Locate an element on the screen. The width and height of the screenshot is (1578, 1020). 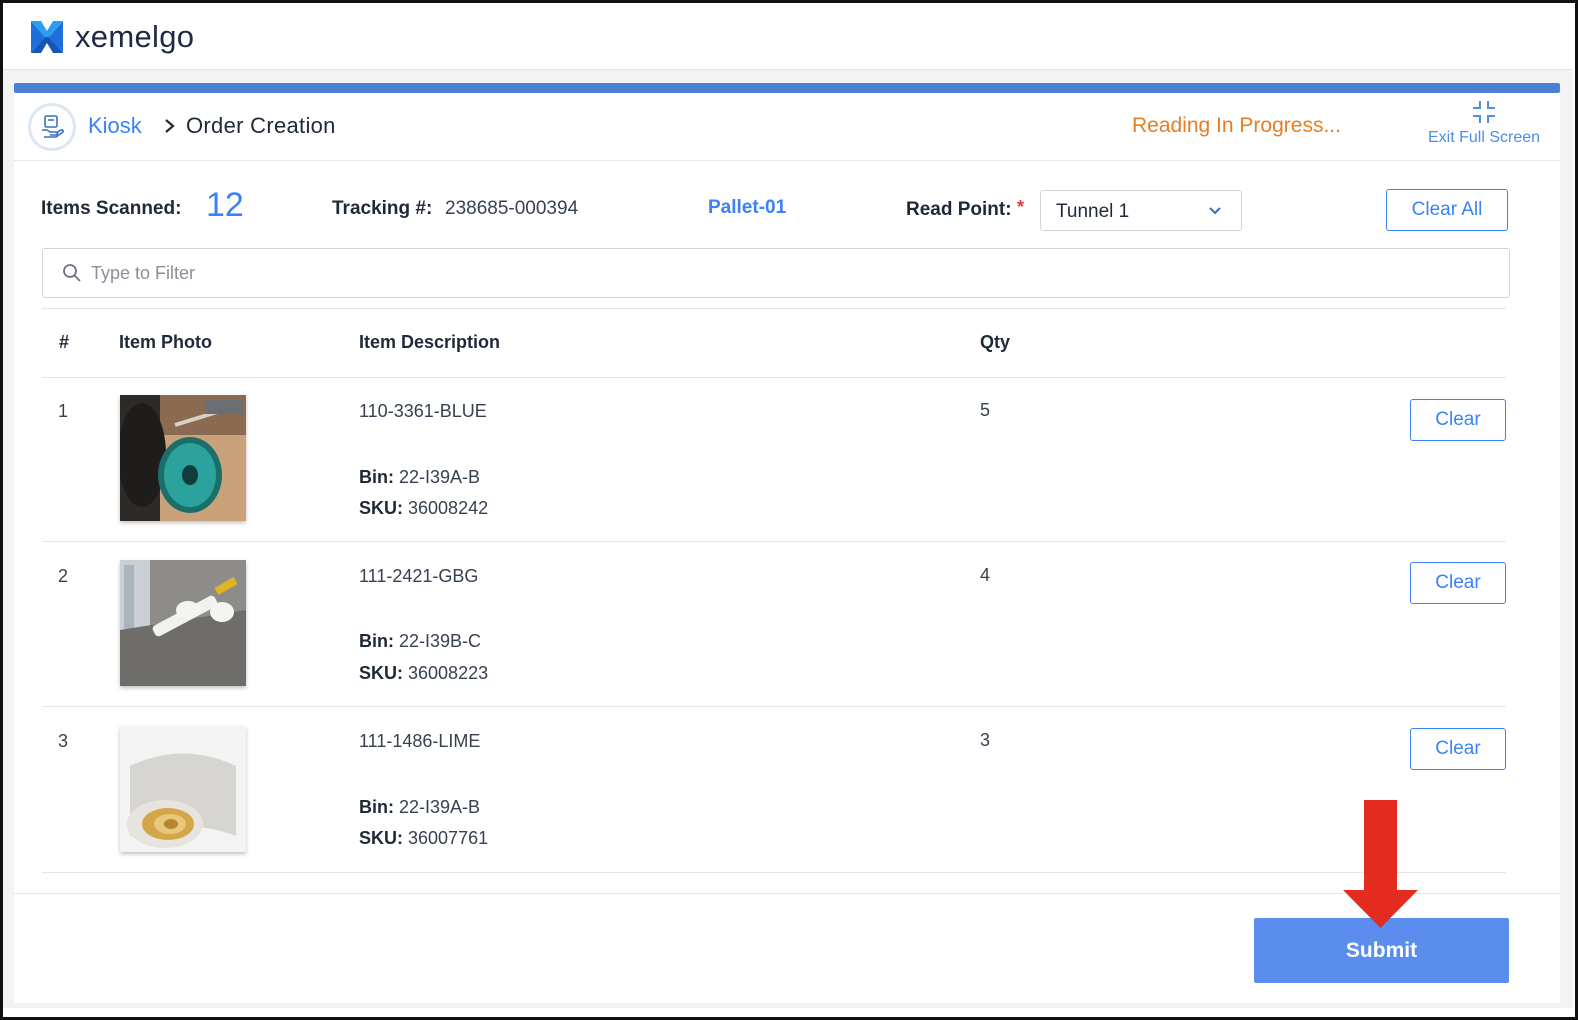
caulk-gun-image is located at coordinates (183, 623).